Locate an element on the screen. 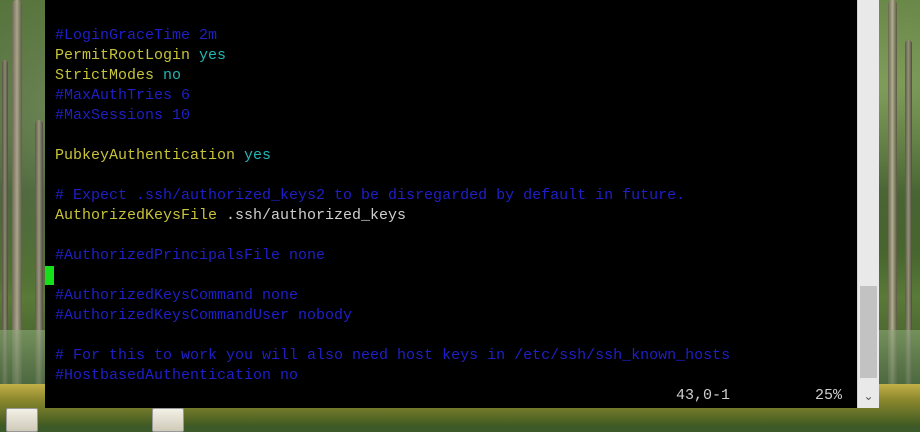 The height and width of the screenshot is (432, 920). editor-token: #HostbasedAuthentication no is located at coordinates (177, 375).